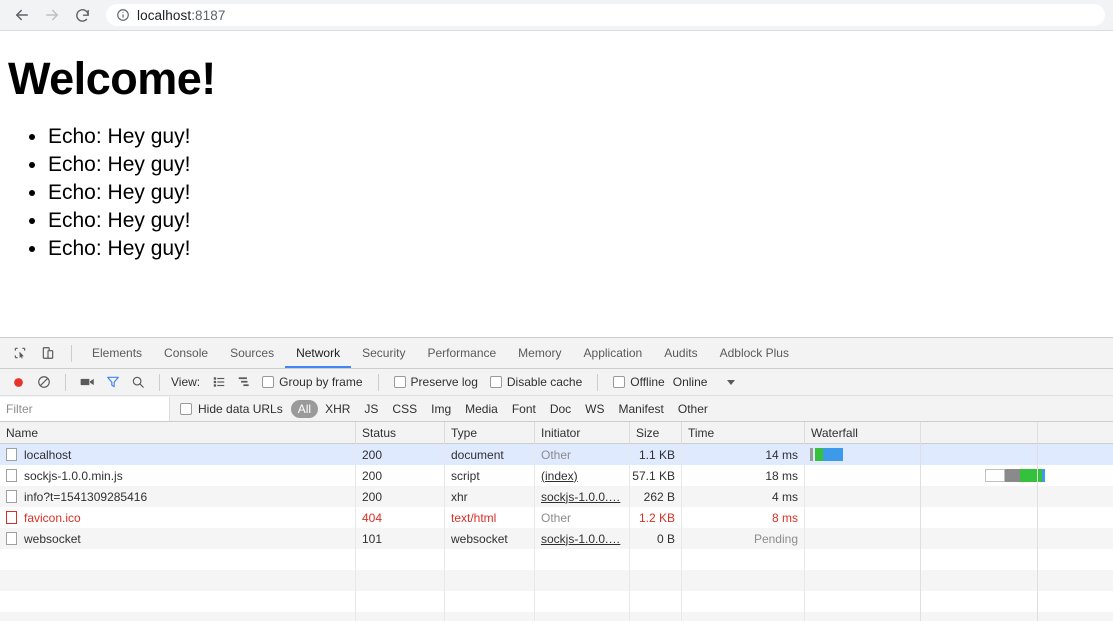 The height and width of the screenshot is (621, 1113). I want to click on type-filter-other: Other, so click(693, 409).